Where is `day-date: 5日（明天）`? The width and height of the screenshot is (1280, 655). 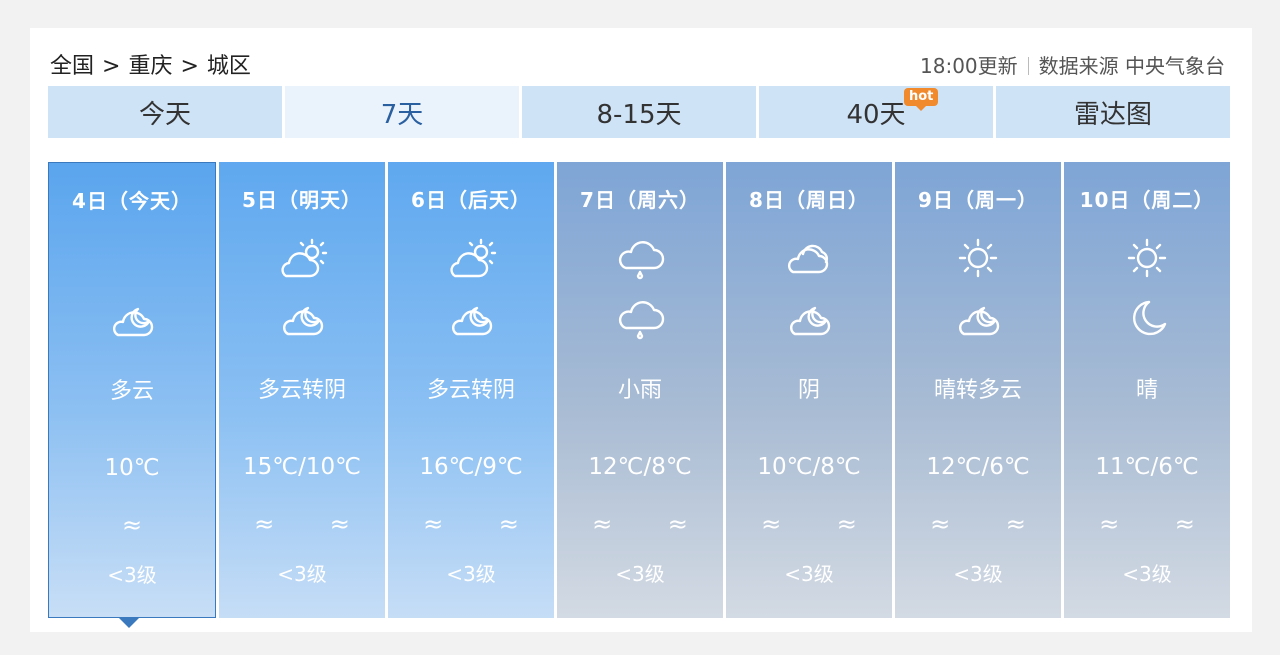
day-date: 5日（明天） is located at coordinates (302, 200).